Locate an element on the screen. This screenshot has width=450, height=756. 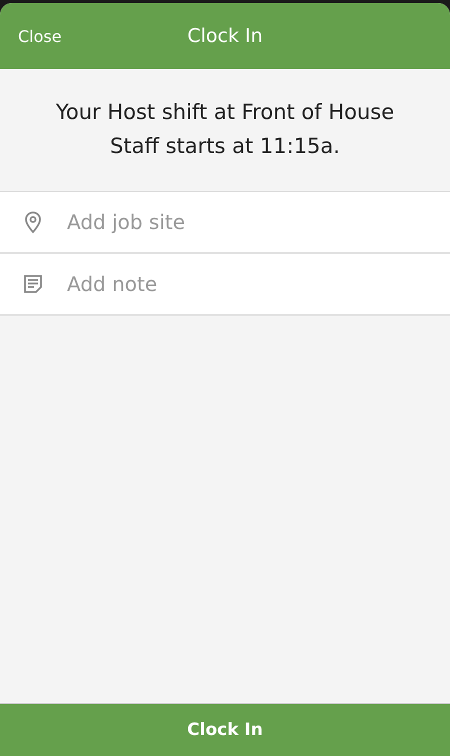
field-row: Add job site is located at coordinates (225, 223).